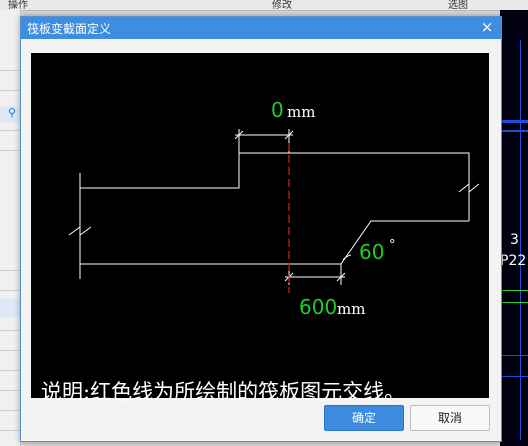 Image resolution: width=528 pixels, height=446 pixels. What do you see at coordinates (458, 5) in the screenshot?
I see `bg-menu-select: 选图` at bounding box center [458, 5].